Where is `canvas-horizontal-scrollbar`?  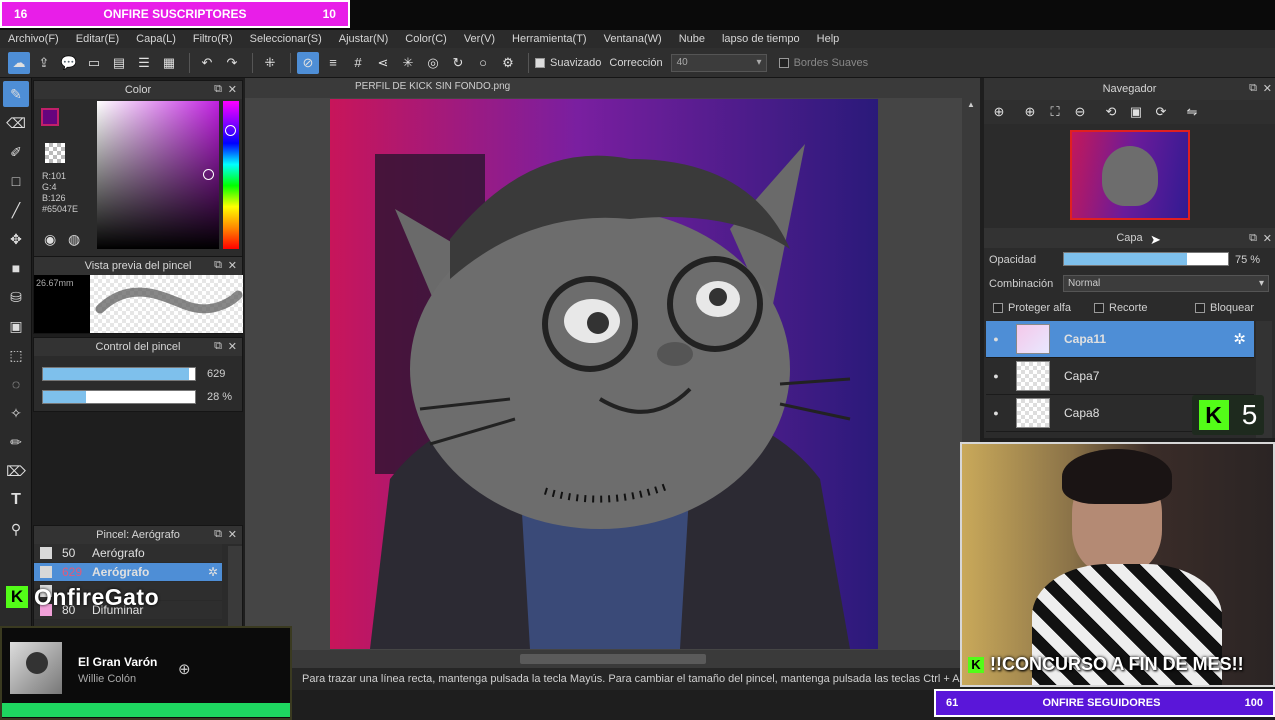
canvas-horizontal-scrollbar is located at coordinates (612, 659).